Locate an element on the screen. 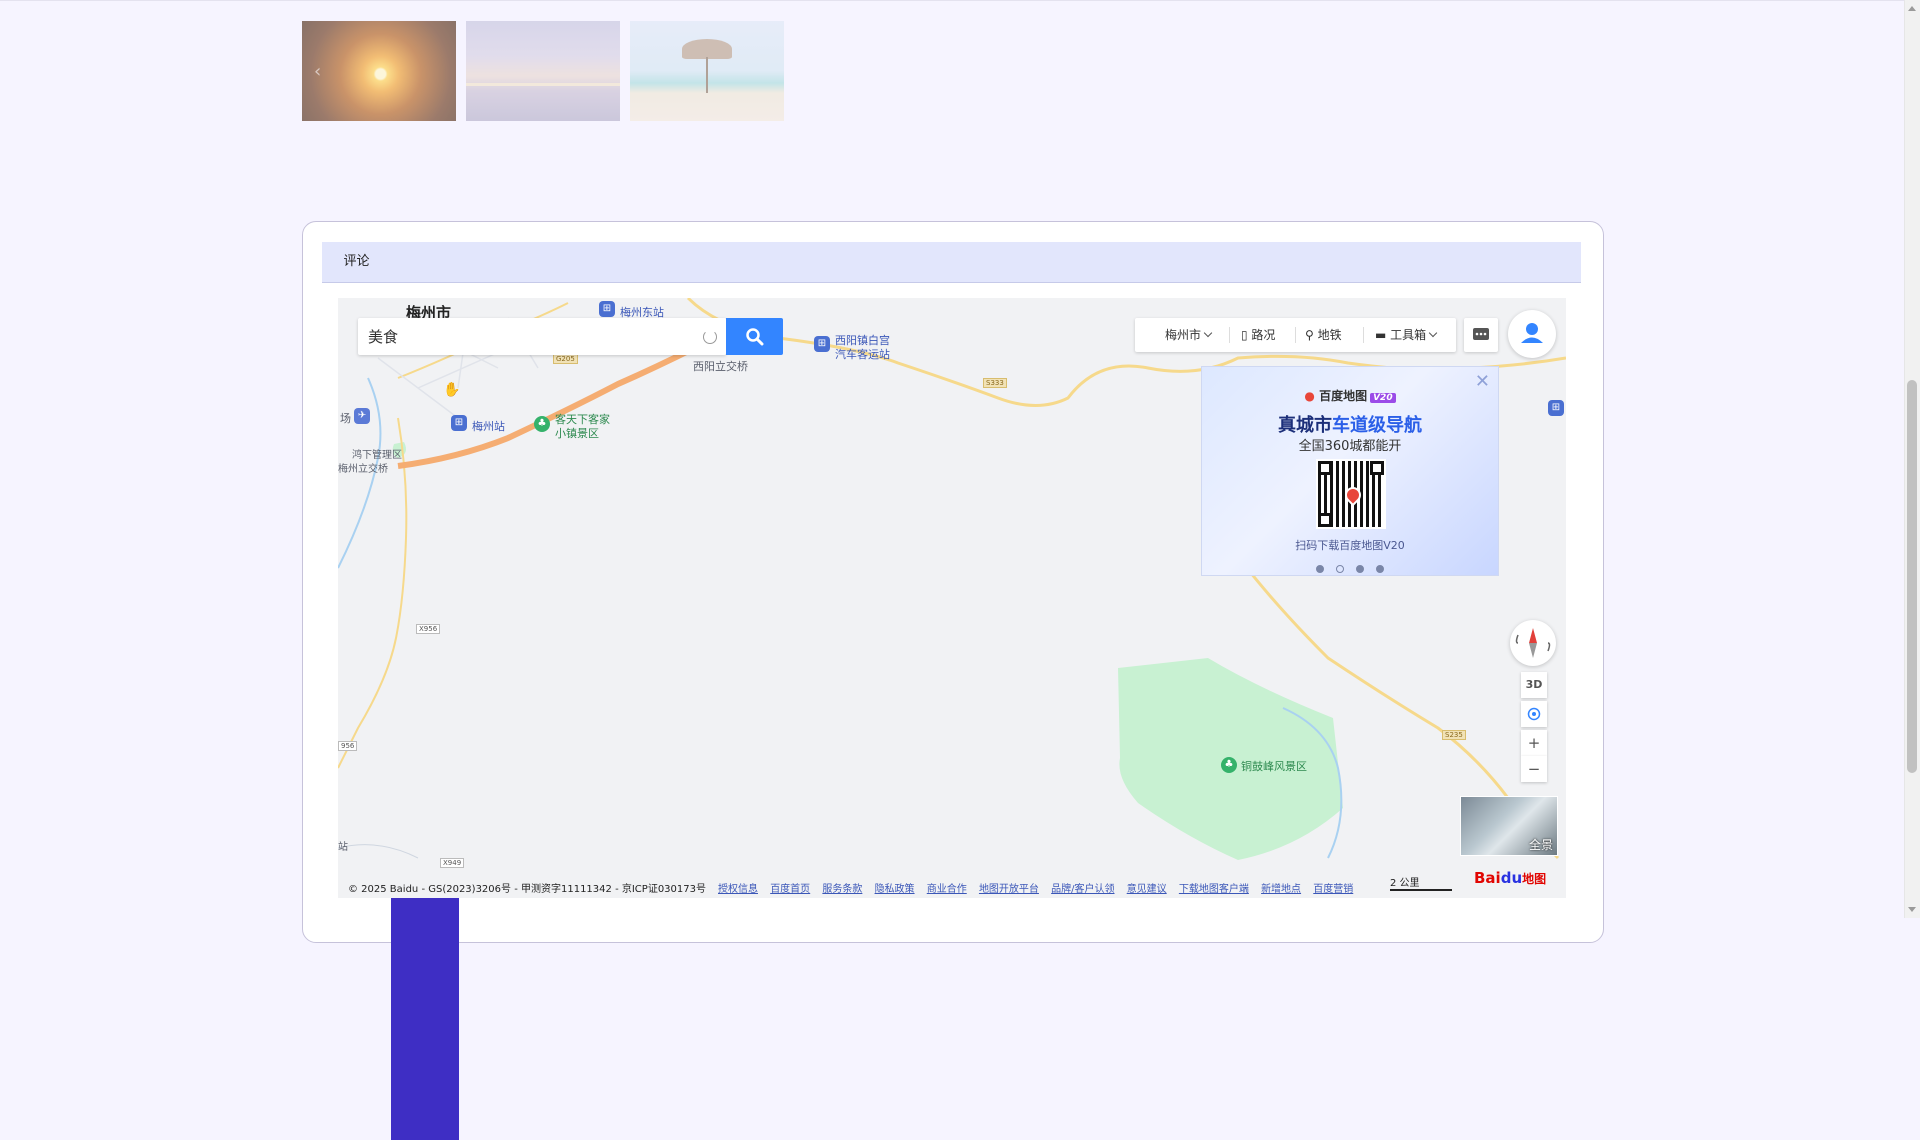 Image resolution: width=1920 pixels, height=1140 pixels. gallery-prev-icon: ‹ is located at coordinates (317, 71).